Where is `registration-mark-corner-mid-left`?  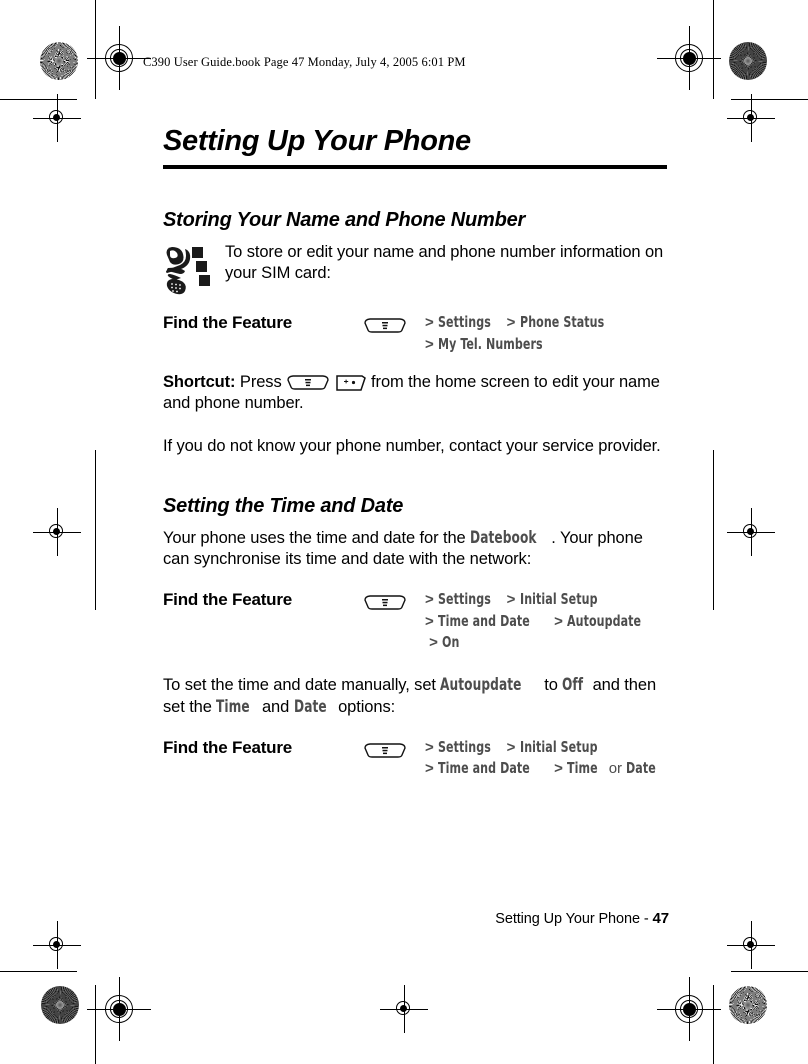 registration-mark-corner-mid-left is located at coordinates (57, 532).